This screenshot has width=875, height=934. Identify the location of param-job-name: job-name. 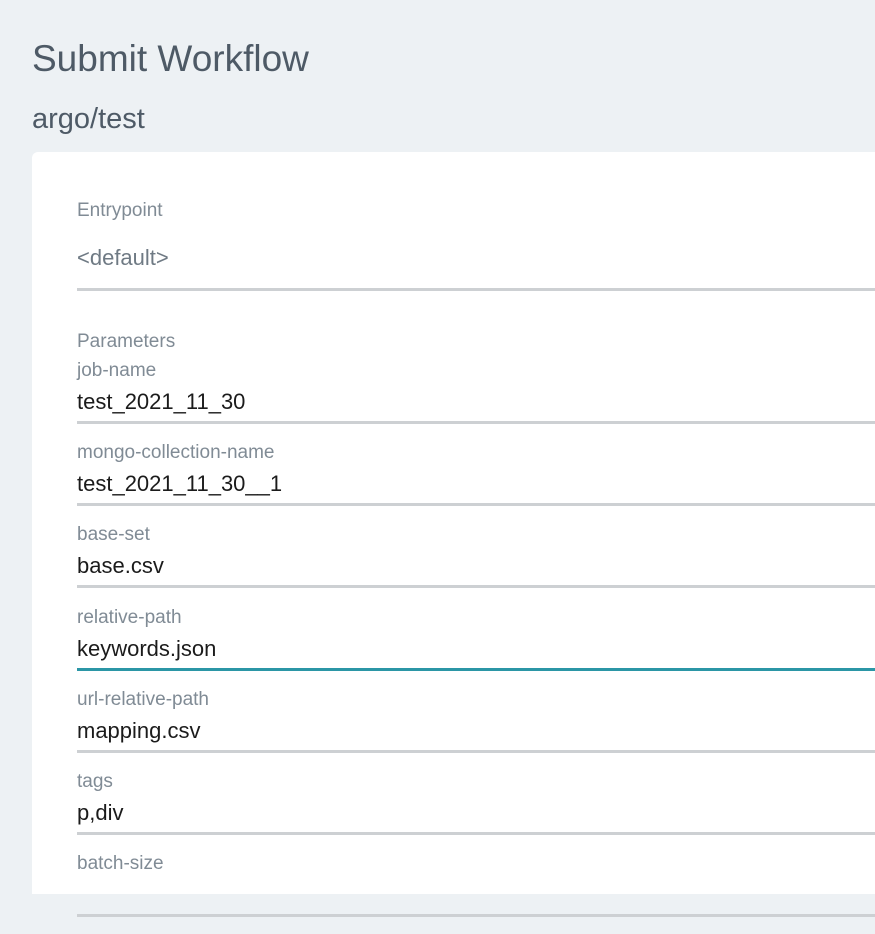
(476, 400).